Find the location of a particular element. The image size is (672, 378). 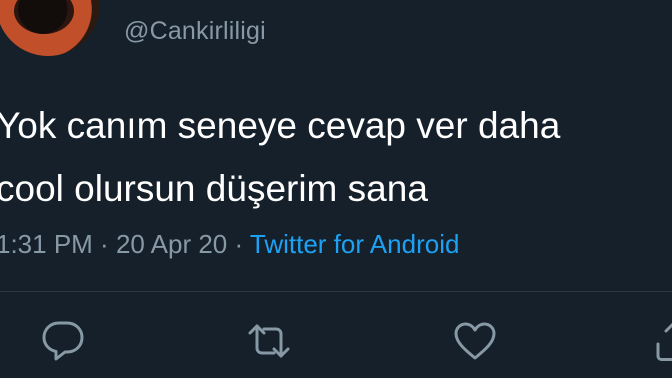

avatar is located at coordinates (50, 28).